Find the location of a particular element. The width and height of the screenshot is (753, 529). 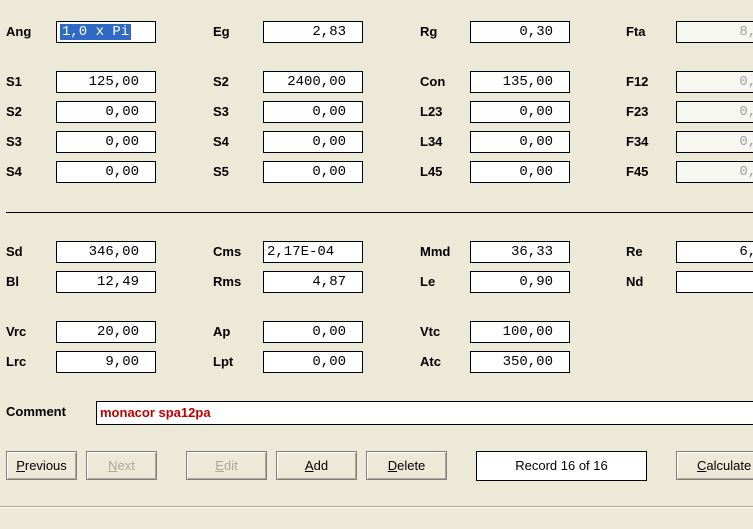

label-l45: L45 is located at coordinates (431, 171).